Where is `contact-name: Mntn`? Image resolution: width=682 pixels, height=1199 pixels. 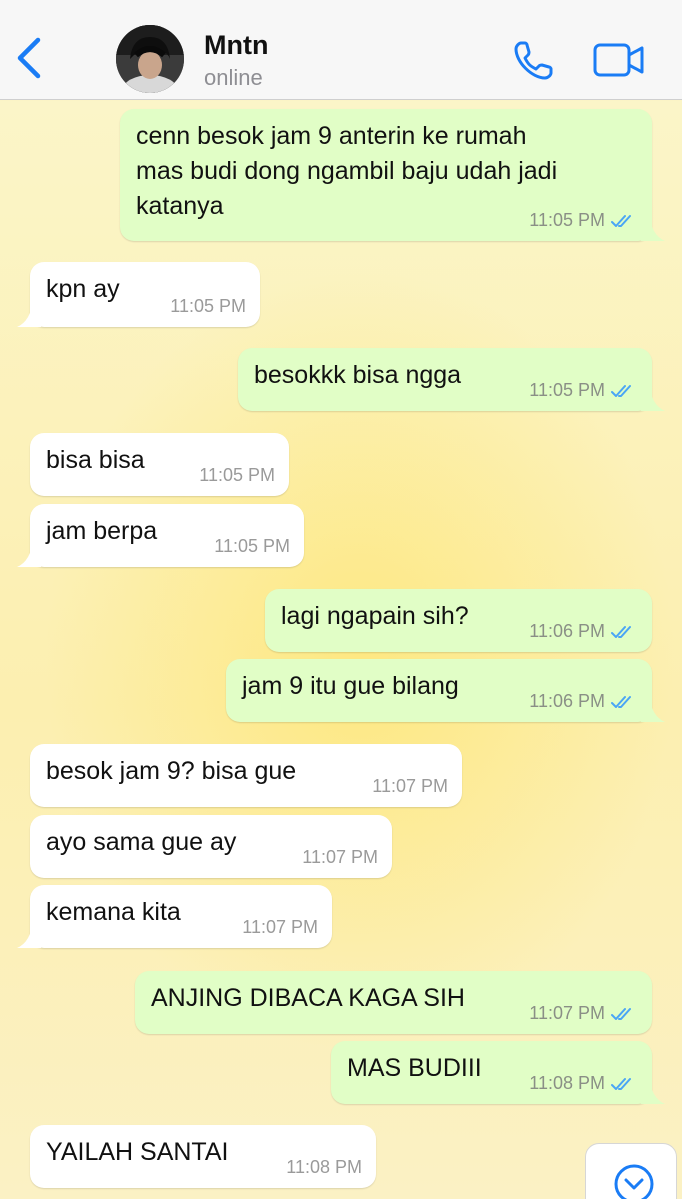
contact-name: Mntn is located at coordinates (236, 45).